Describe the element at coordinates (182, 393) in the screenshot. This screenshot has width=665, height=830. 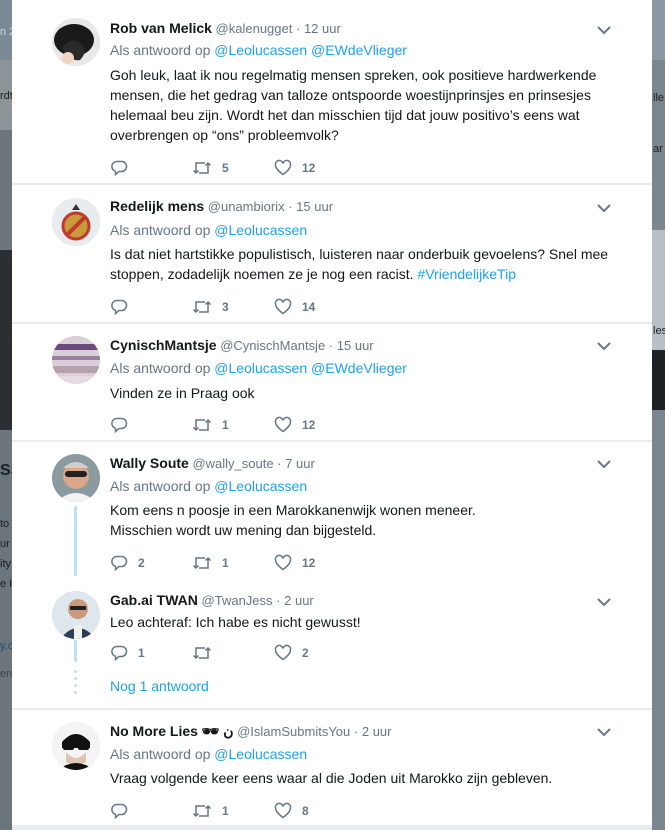
I see `tweet-text: Vinden ze in Praag ook` at that location.